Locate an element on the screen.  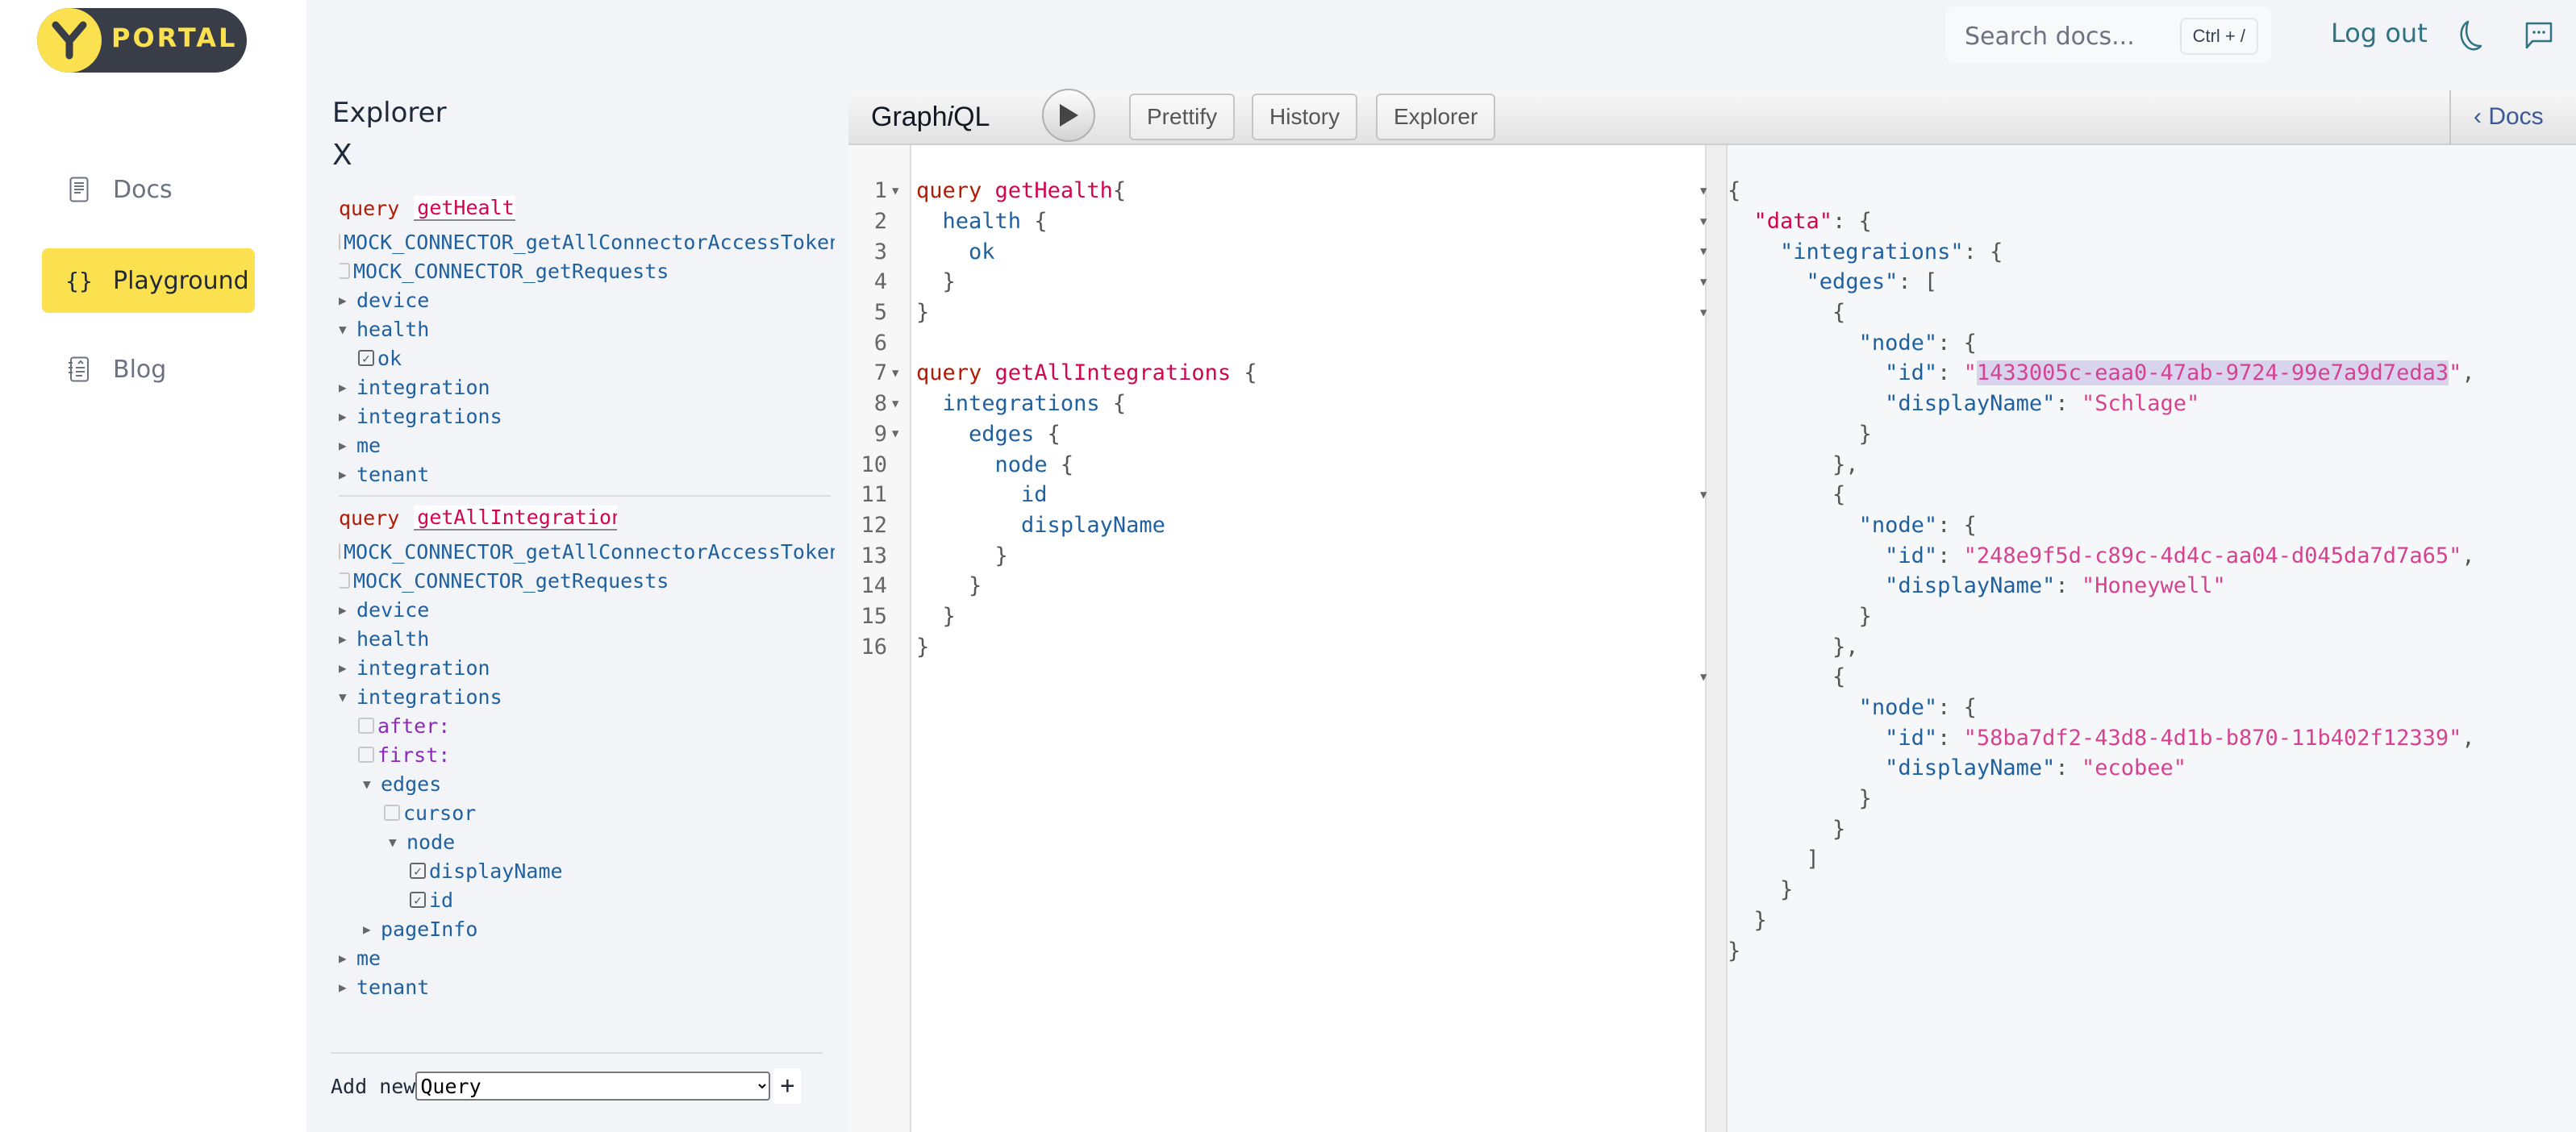
operation-type-select: Query is located at coordinates (593, 1086).